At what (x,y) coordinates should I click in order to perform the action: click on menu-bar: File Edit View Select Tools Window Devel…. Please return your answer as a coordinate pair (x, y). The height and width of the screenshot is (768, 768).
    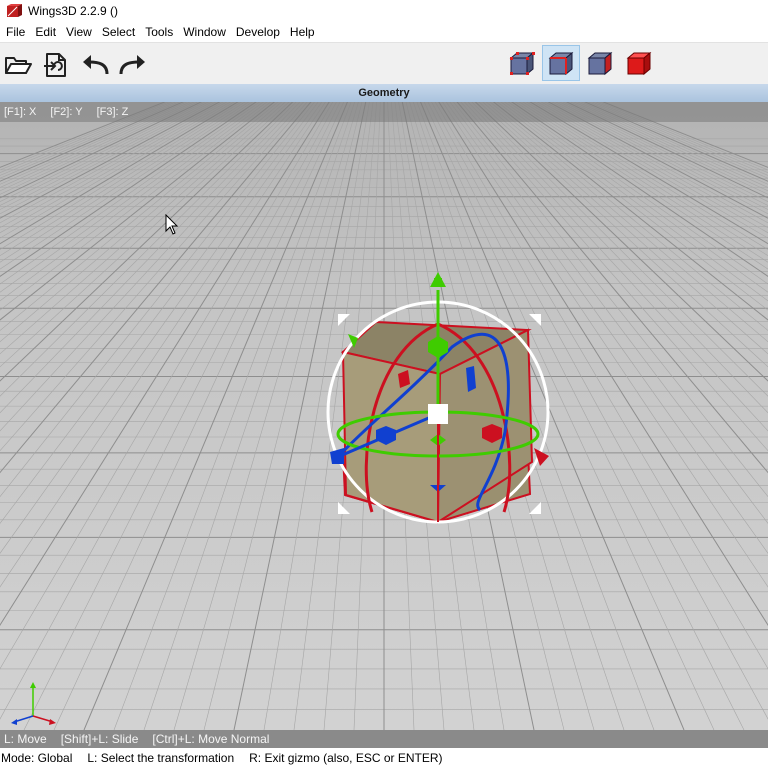
    Looking at the image, I should click on (384, 32).